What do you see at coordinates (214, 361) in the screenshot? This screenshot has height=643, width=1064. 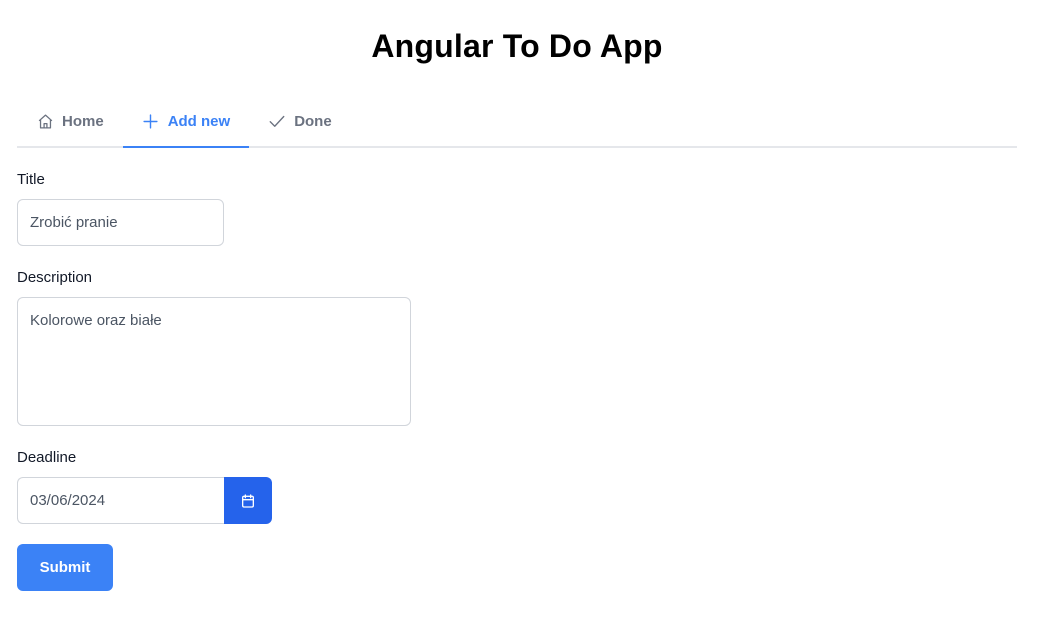 I see `description-textarea: Kolorowe oraz białe` at bounding box center [214, 361].